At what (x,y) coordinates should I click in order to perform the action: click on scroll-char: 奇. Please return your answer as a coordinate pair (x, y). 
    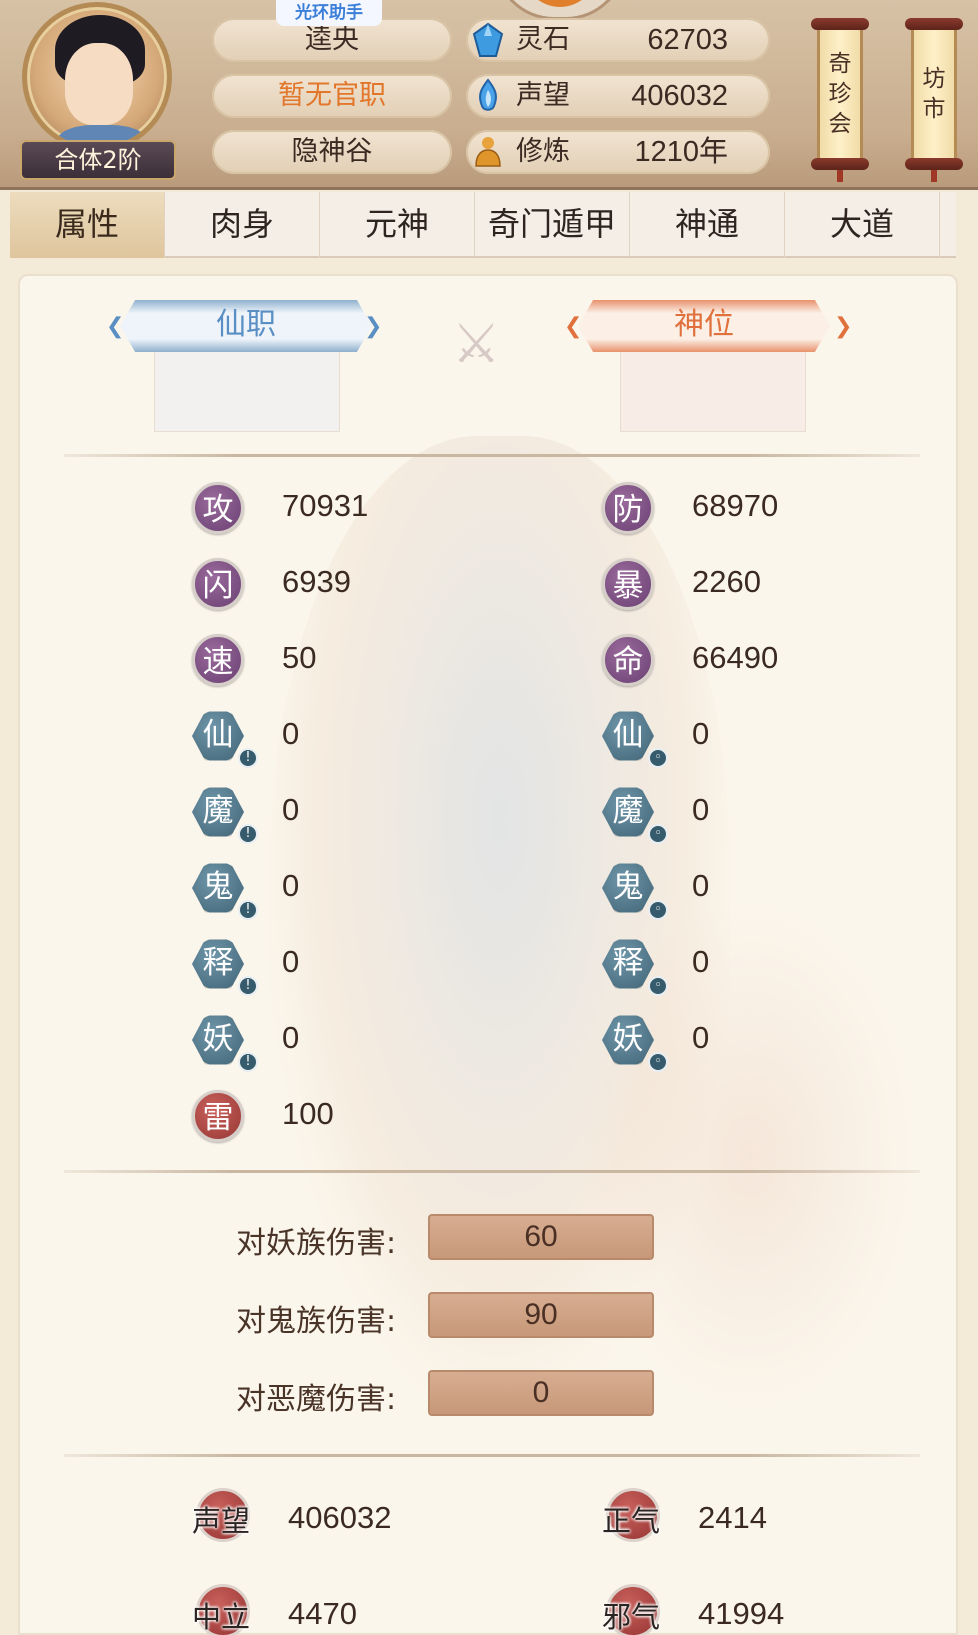
    Looking at the image, I should click on (840, 64).